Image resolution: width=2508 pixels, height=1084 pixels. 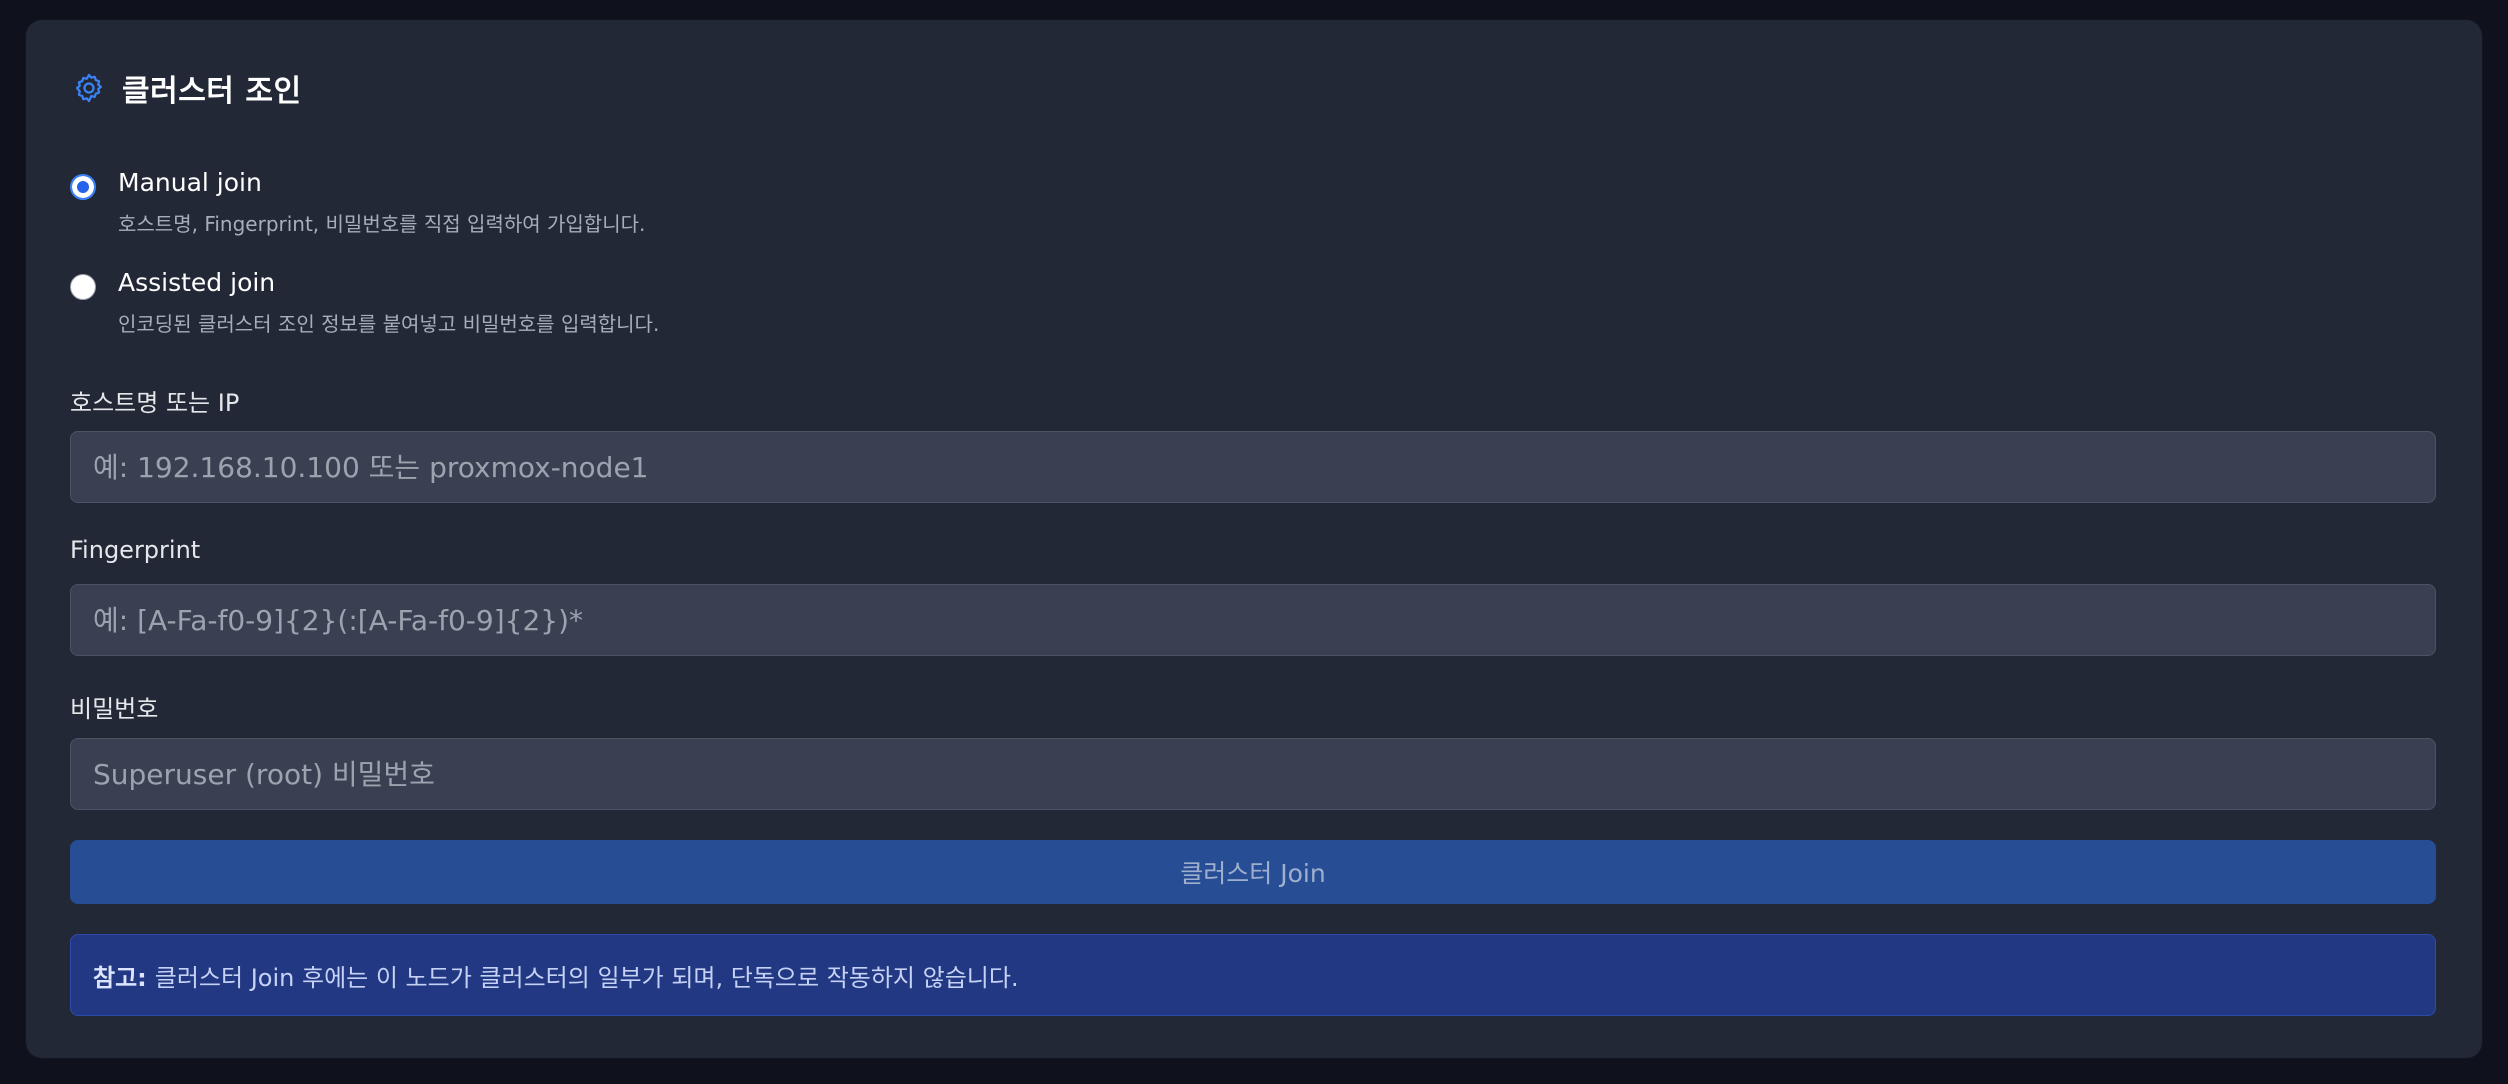 What do you see at coordinates (190, 182) in the screenshot?
I see `manual-join-label: Manual join` at bounding box center [190, 182].